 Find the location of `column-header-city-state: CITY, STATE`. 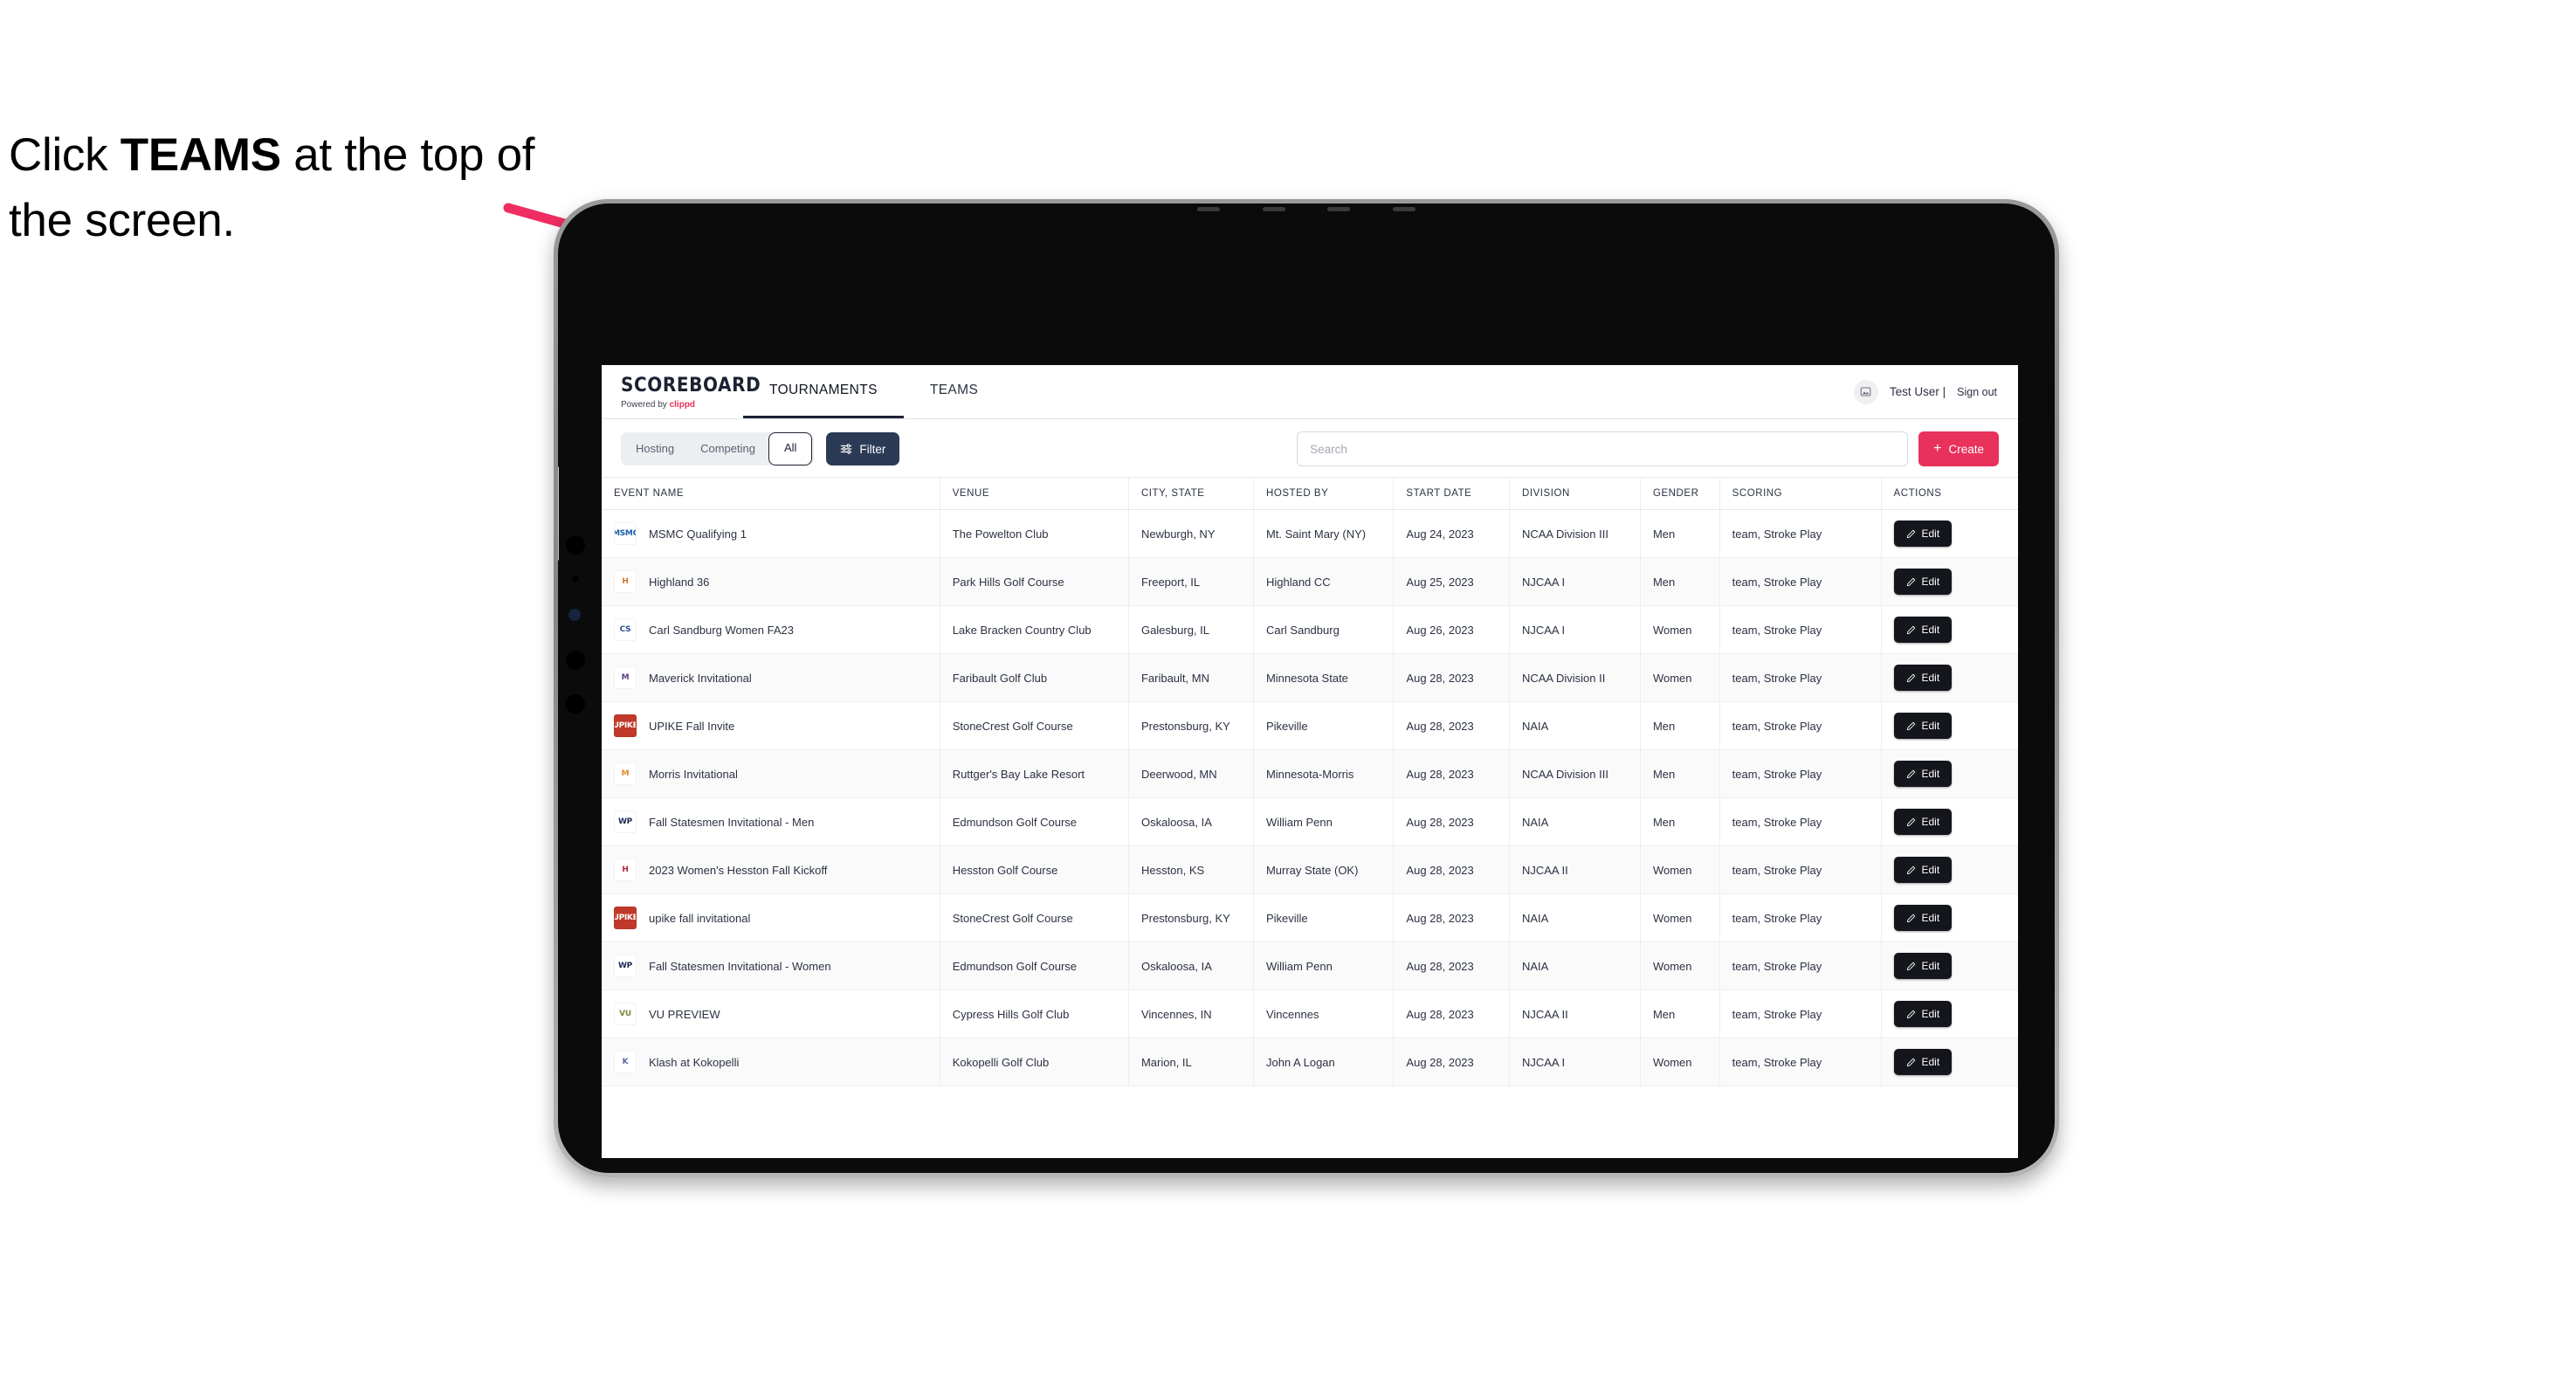

column-header-city-state: CITY, STATE is located at coordinates (1191, 494).